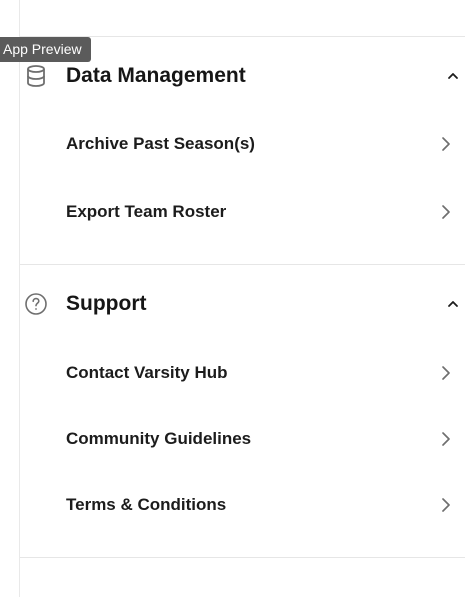 The width and height of the screenshot is (465, 597). What do you see at coordinates (45, 49) in the screenshot?
I see `app-preview-tag: App Preview` at bounding box center [45, 49].